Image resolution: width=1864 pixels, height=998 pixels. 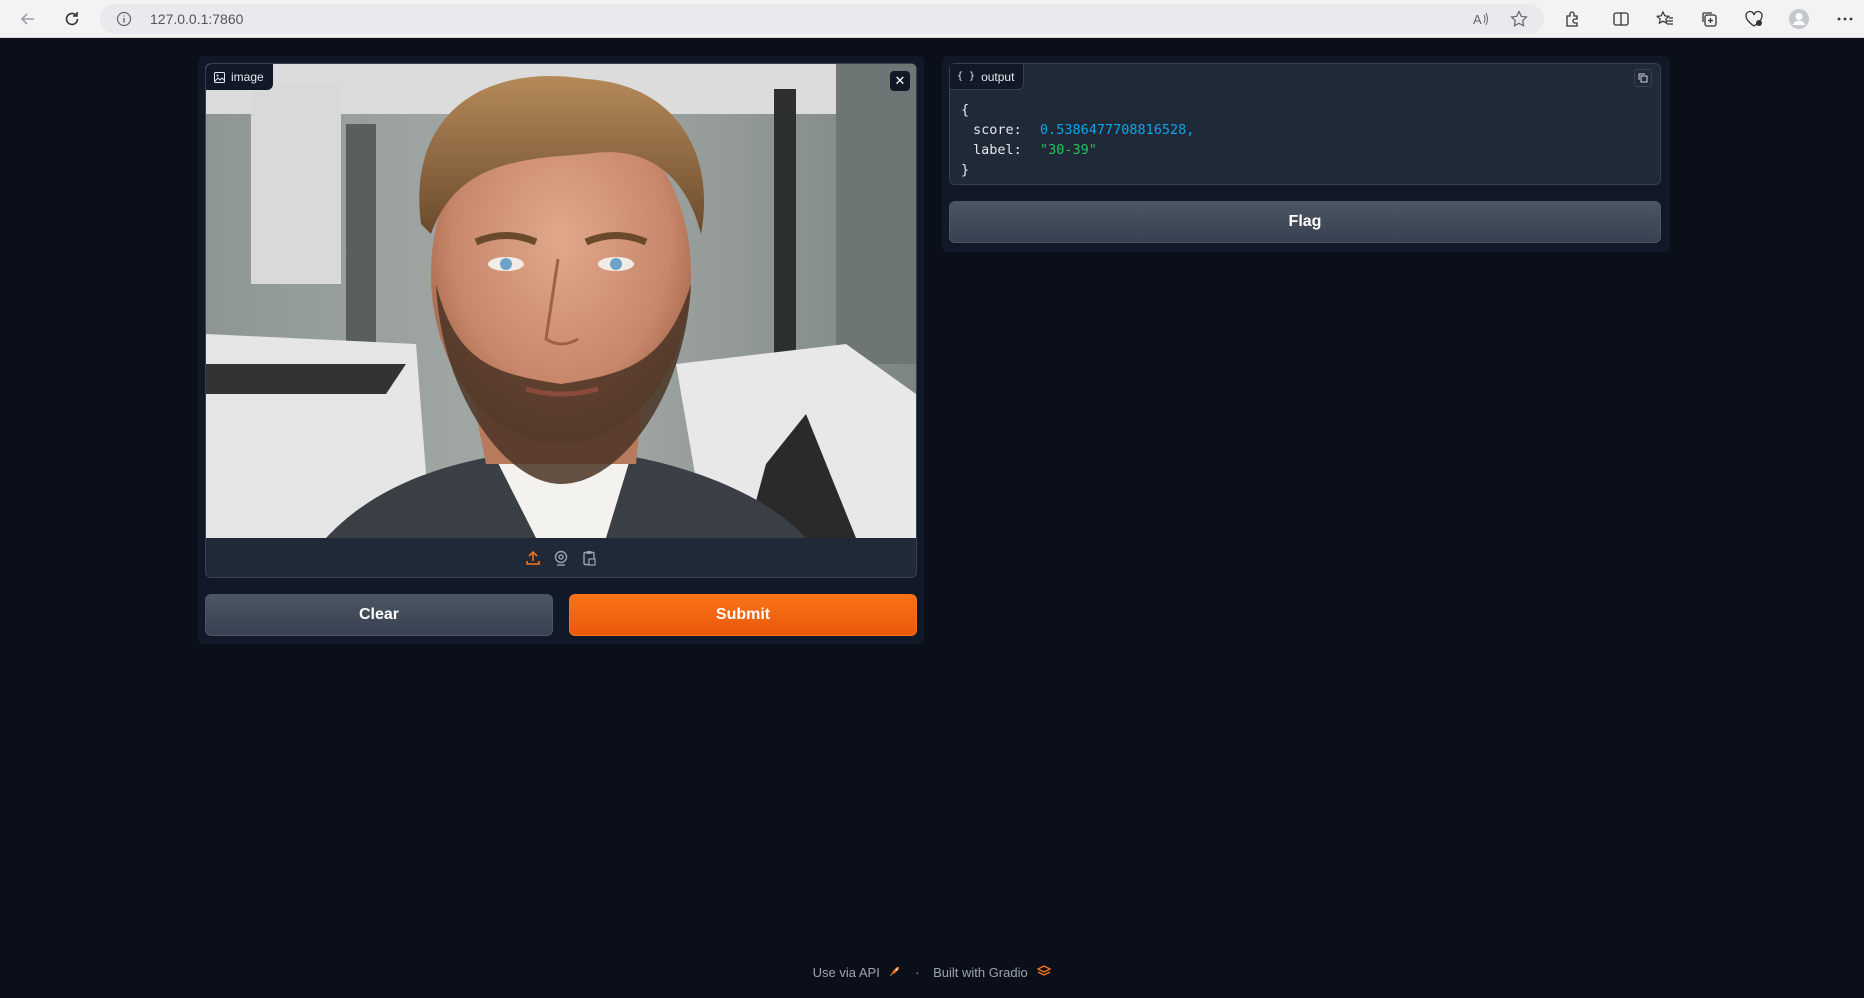 I want to click on rocket-icon, so click(x=895, y=972).